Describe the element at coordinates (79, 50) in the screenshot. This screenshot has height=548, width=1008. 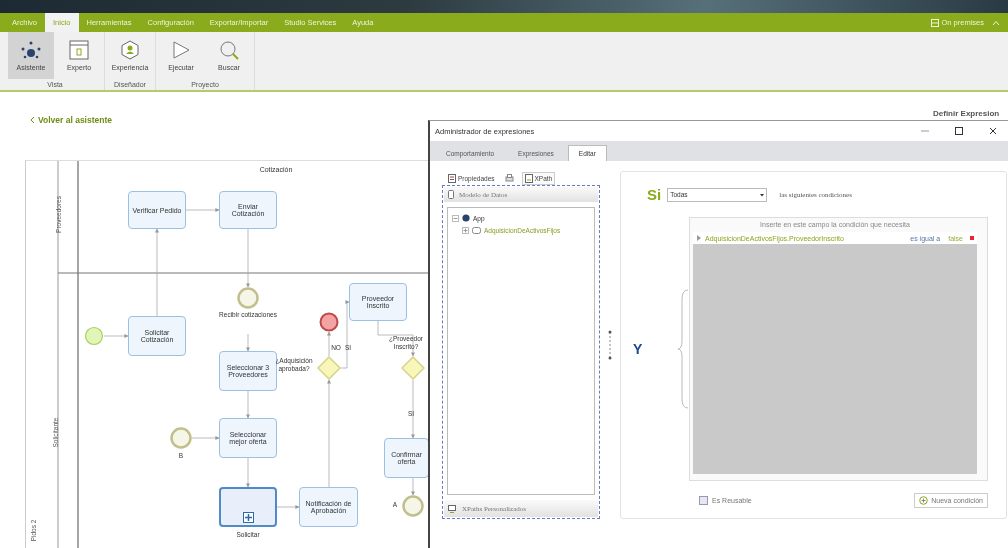
I see `window-icon` at that location.